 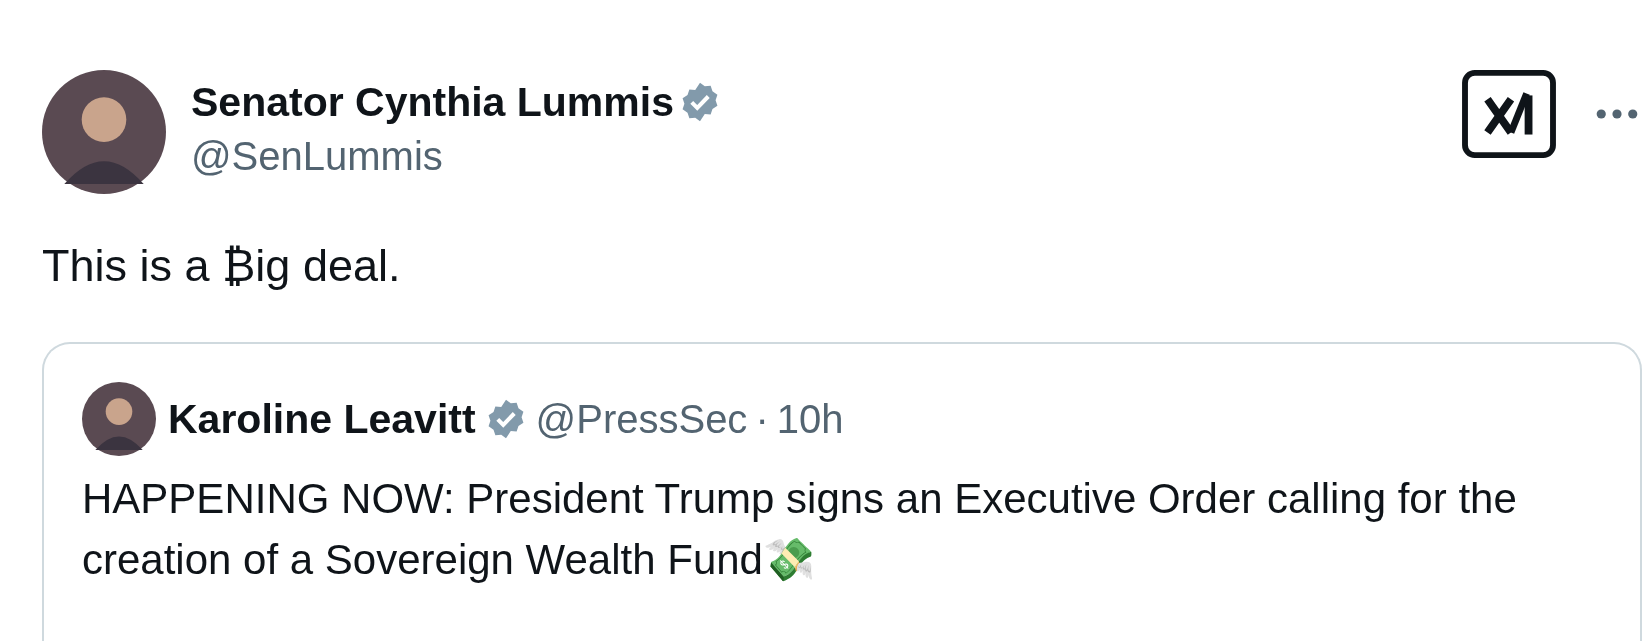 I want to click on author-handle: @SenLummis, so click(x=456, y=156).